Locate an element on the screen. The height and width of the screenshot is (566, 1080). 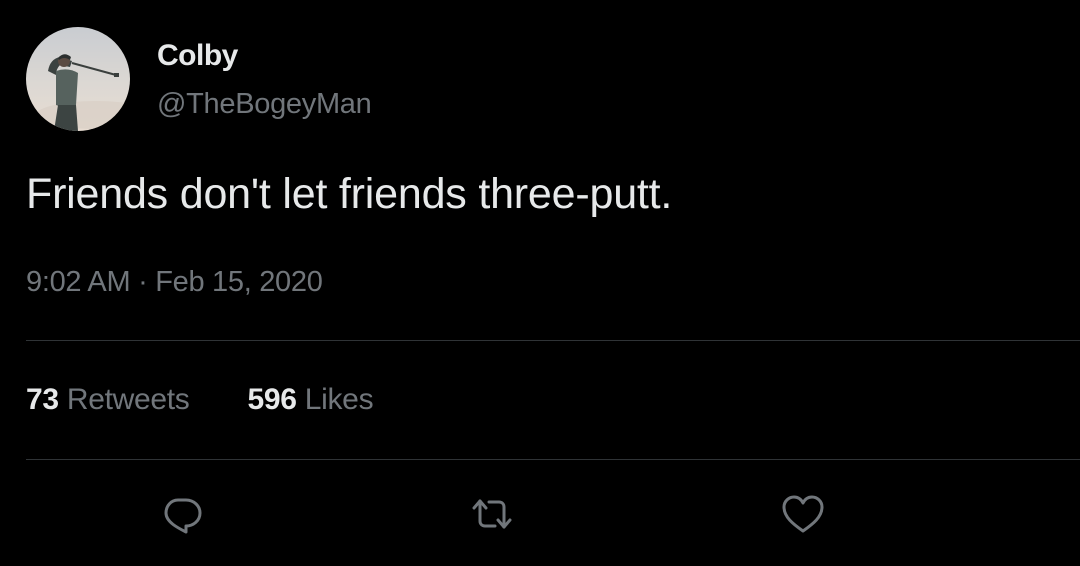
avatar is located at coordinates (78, 79).